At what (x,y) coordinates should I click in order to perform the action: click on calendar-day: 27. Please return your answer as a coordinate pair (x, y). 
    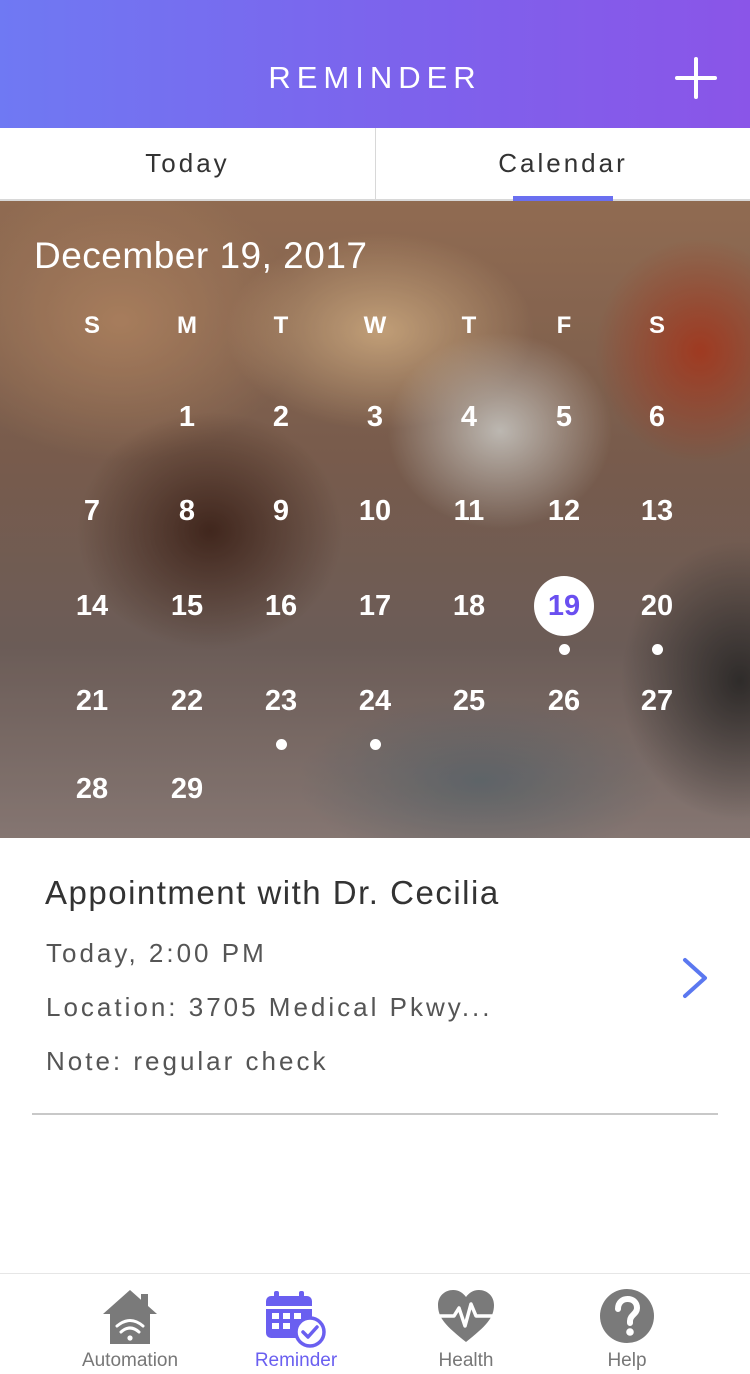
    Looking at the image, I should click on (657, 701).